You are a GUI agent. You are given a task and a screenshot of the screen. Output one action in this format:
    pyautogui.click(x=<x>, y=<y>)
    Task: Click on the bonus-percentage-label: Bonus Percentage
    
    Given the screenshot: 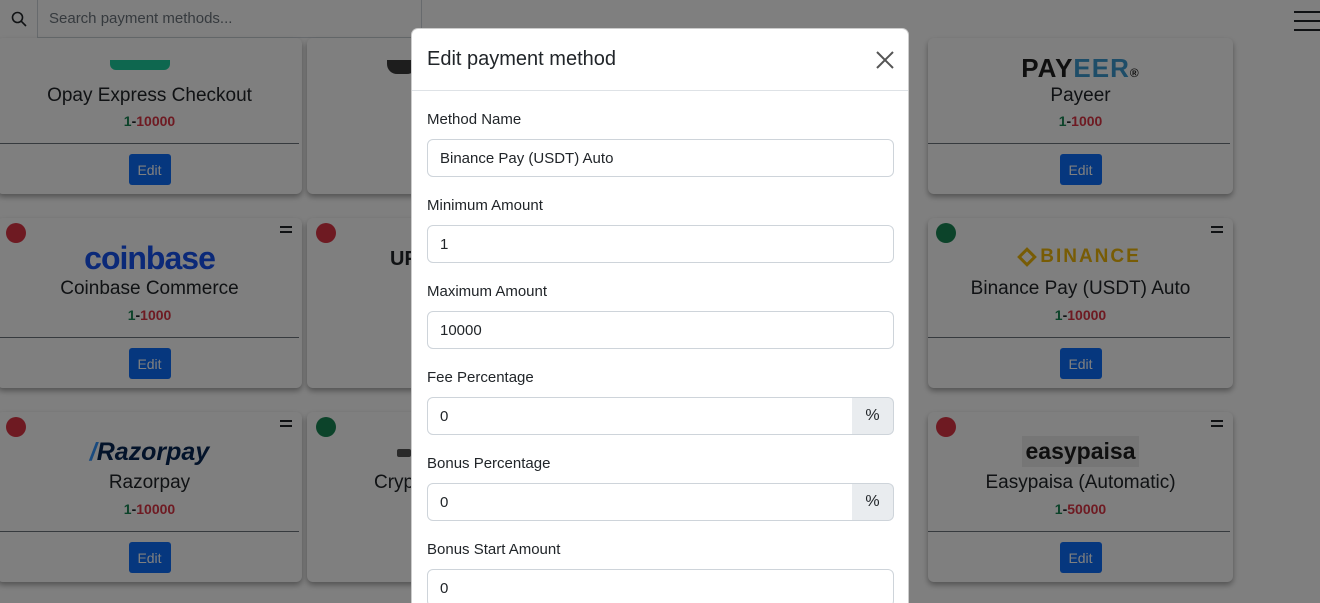 What is the action you would take?
    pyautogui.click(x=489, y=463)
    